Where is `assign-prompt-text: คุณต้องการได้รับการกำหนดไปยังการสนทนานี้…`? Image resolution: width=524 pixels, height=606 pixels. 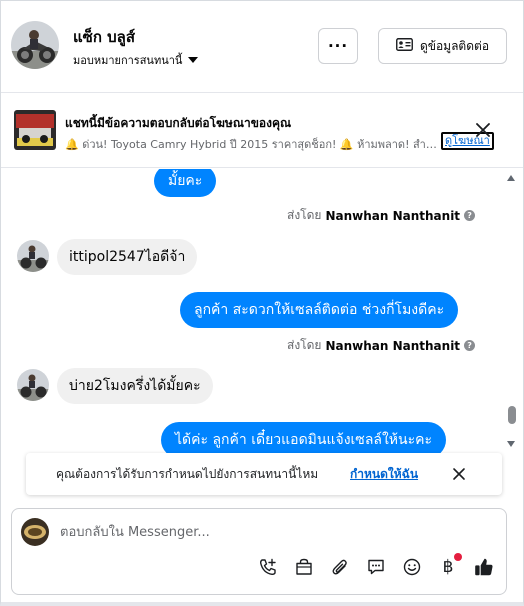
assign-prompt-text: คุณต้องการได้รับการกำหนดไปยังการสนทนานี้… is located at coordinates (187, 474).